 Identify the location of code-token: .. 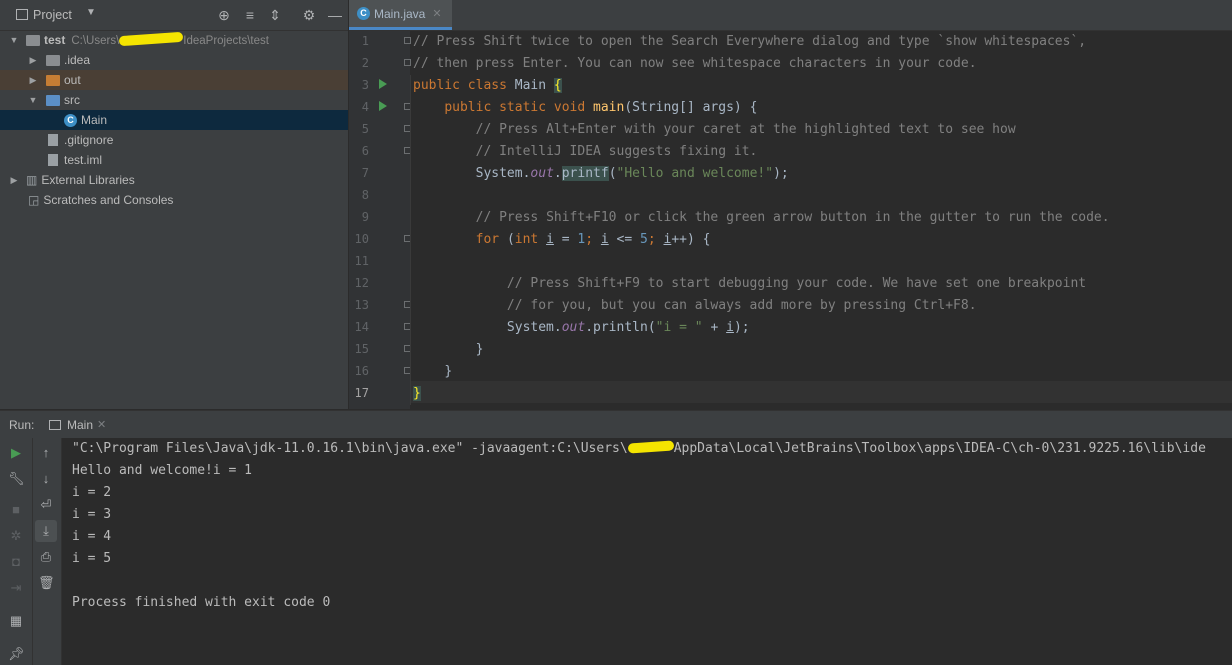
(557, 173).